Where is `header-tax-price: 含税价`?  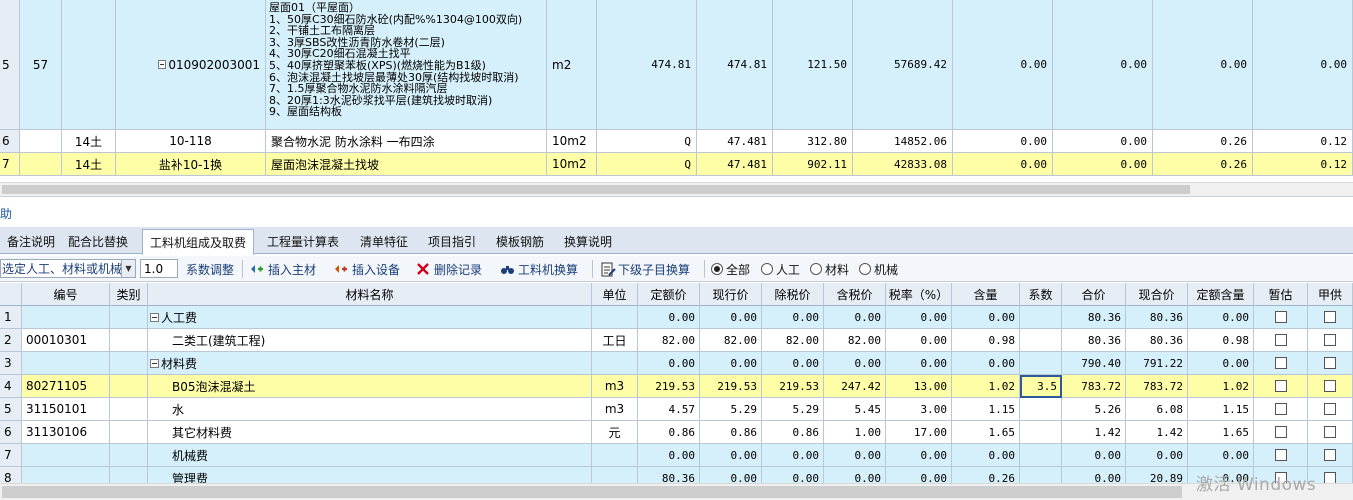 header-tax-price: 含税价 is located at coordinates (855, 294).